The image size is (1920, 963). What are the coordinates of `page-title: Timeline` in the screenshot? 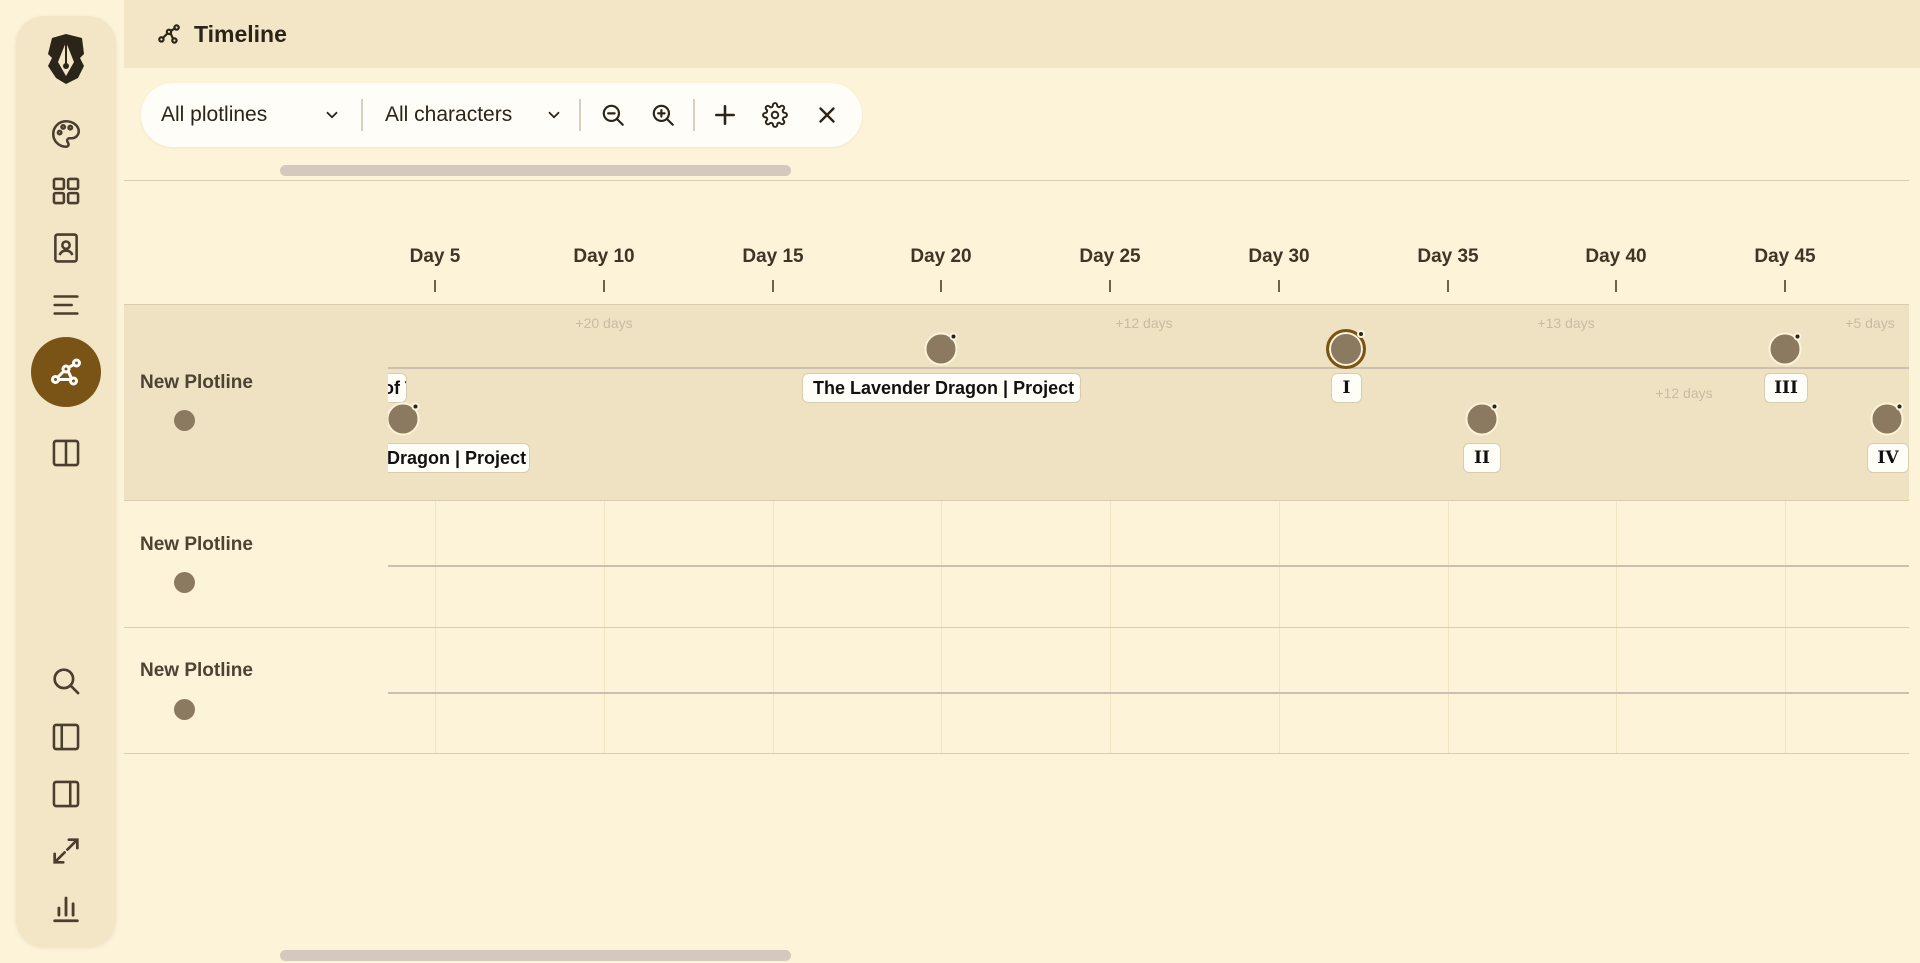 It's located at (240, 33).